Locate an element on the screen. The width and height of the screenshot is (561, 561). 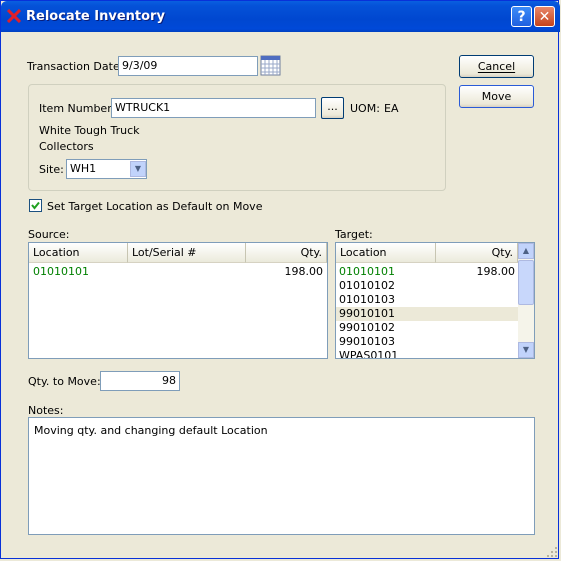
close-icon: ✕ is located at coordinates (544, 17).